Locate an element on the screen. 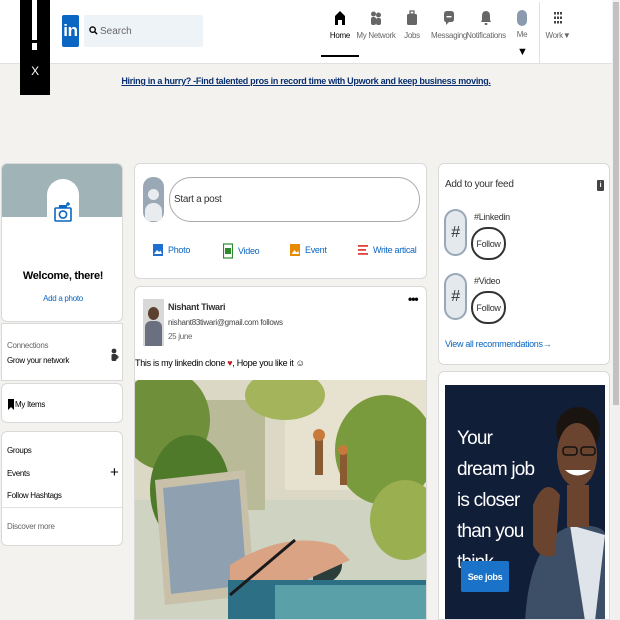 This screenshot has height=620, width=620. hashtag-name: #Video is located at coordinates (487, 281).